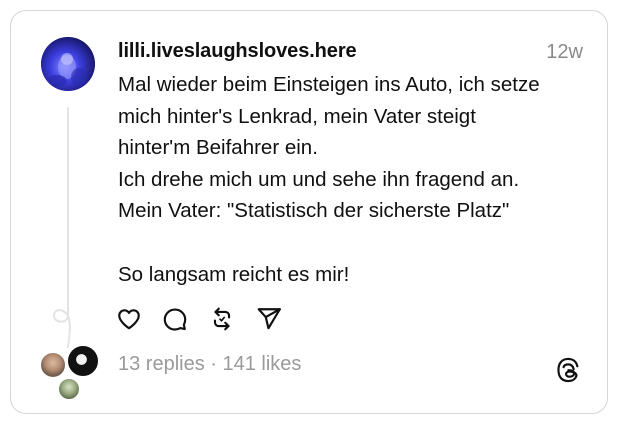 The width and height of the screenshot is (620, 427). Describe the element at coordinates (62, 324) in the screenshot. I see `thread-curl-icon` at that location.